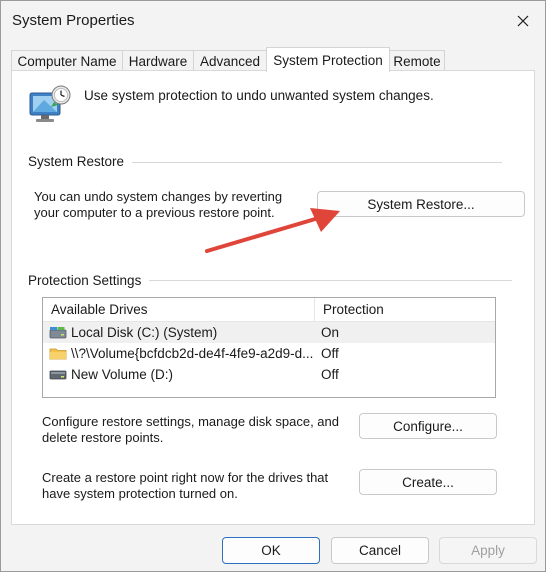  What do you see at coordinates (58, 354) in the screenshot?
I see `folder-icon` at bounding box center [58, 354].